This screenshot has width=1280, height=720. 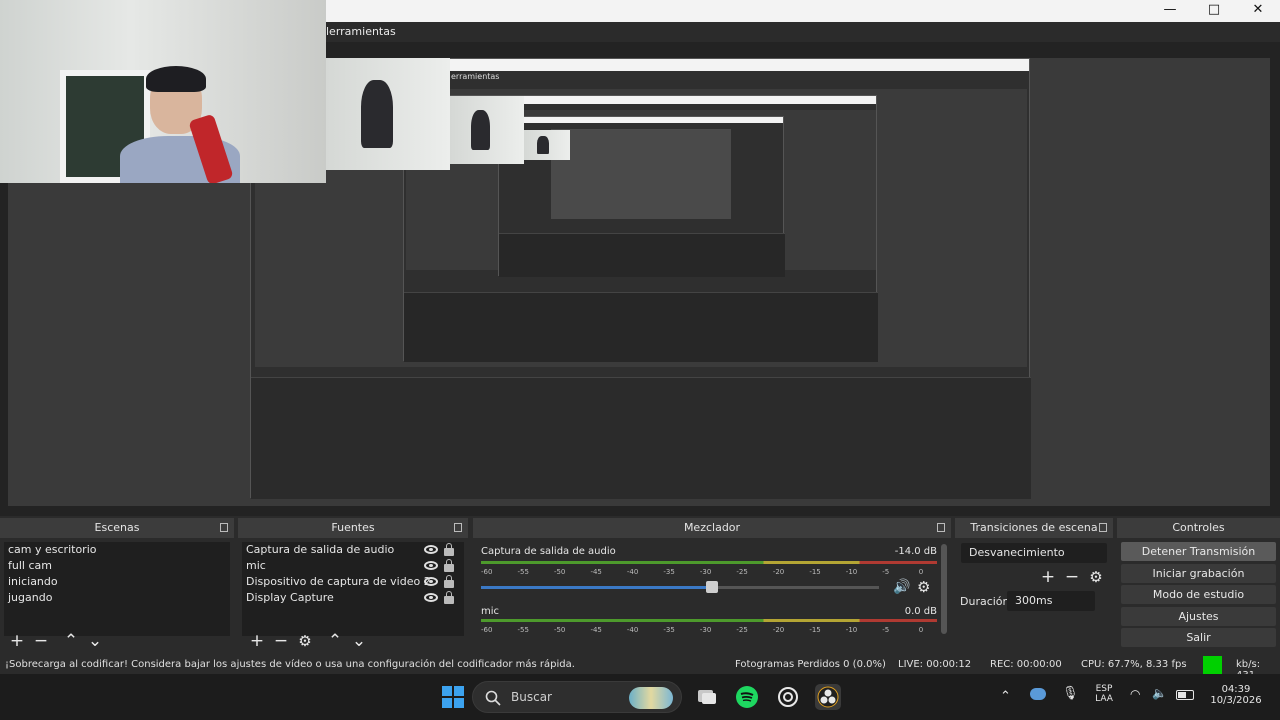 I want to click on speaker-icon: 🔊, so click(x=901, y=587).